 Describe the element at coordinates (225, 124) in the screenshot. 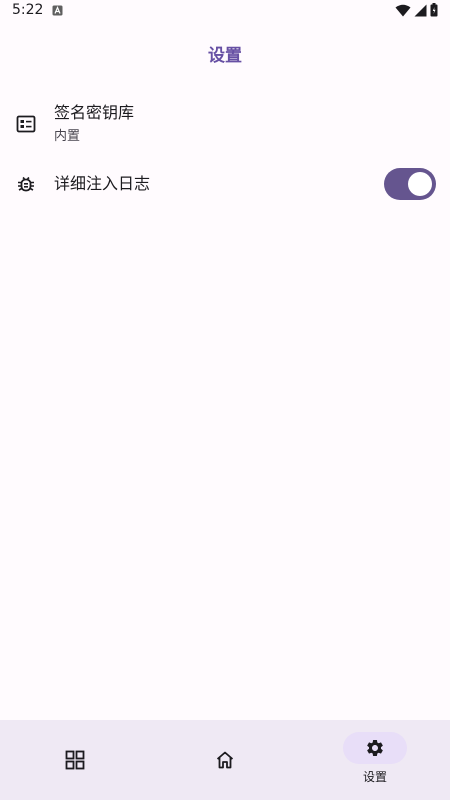

I see `keystore-setting: 签名密钥库 内置` at that location.